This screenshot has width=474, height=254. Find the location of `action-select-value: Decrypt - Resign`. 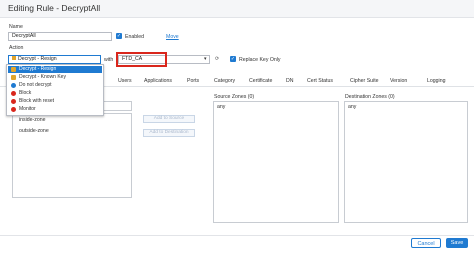

action-select-value: Decrypt - Resign is located at coordinates (37, 59).